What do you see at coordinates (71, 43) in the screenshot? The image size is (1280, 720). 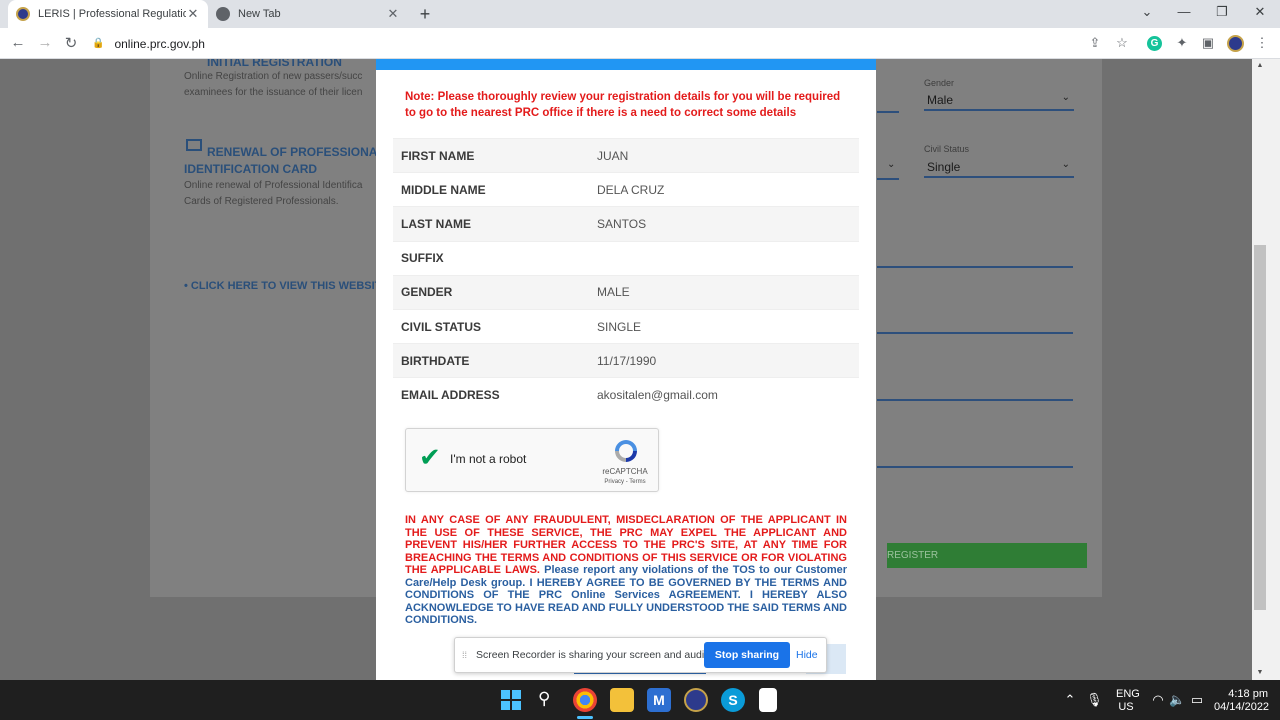 I see `reload-icon: ↻` at bounding box center [71, 43].